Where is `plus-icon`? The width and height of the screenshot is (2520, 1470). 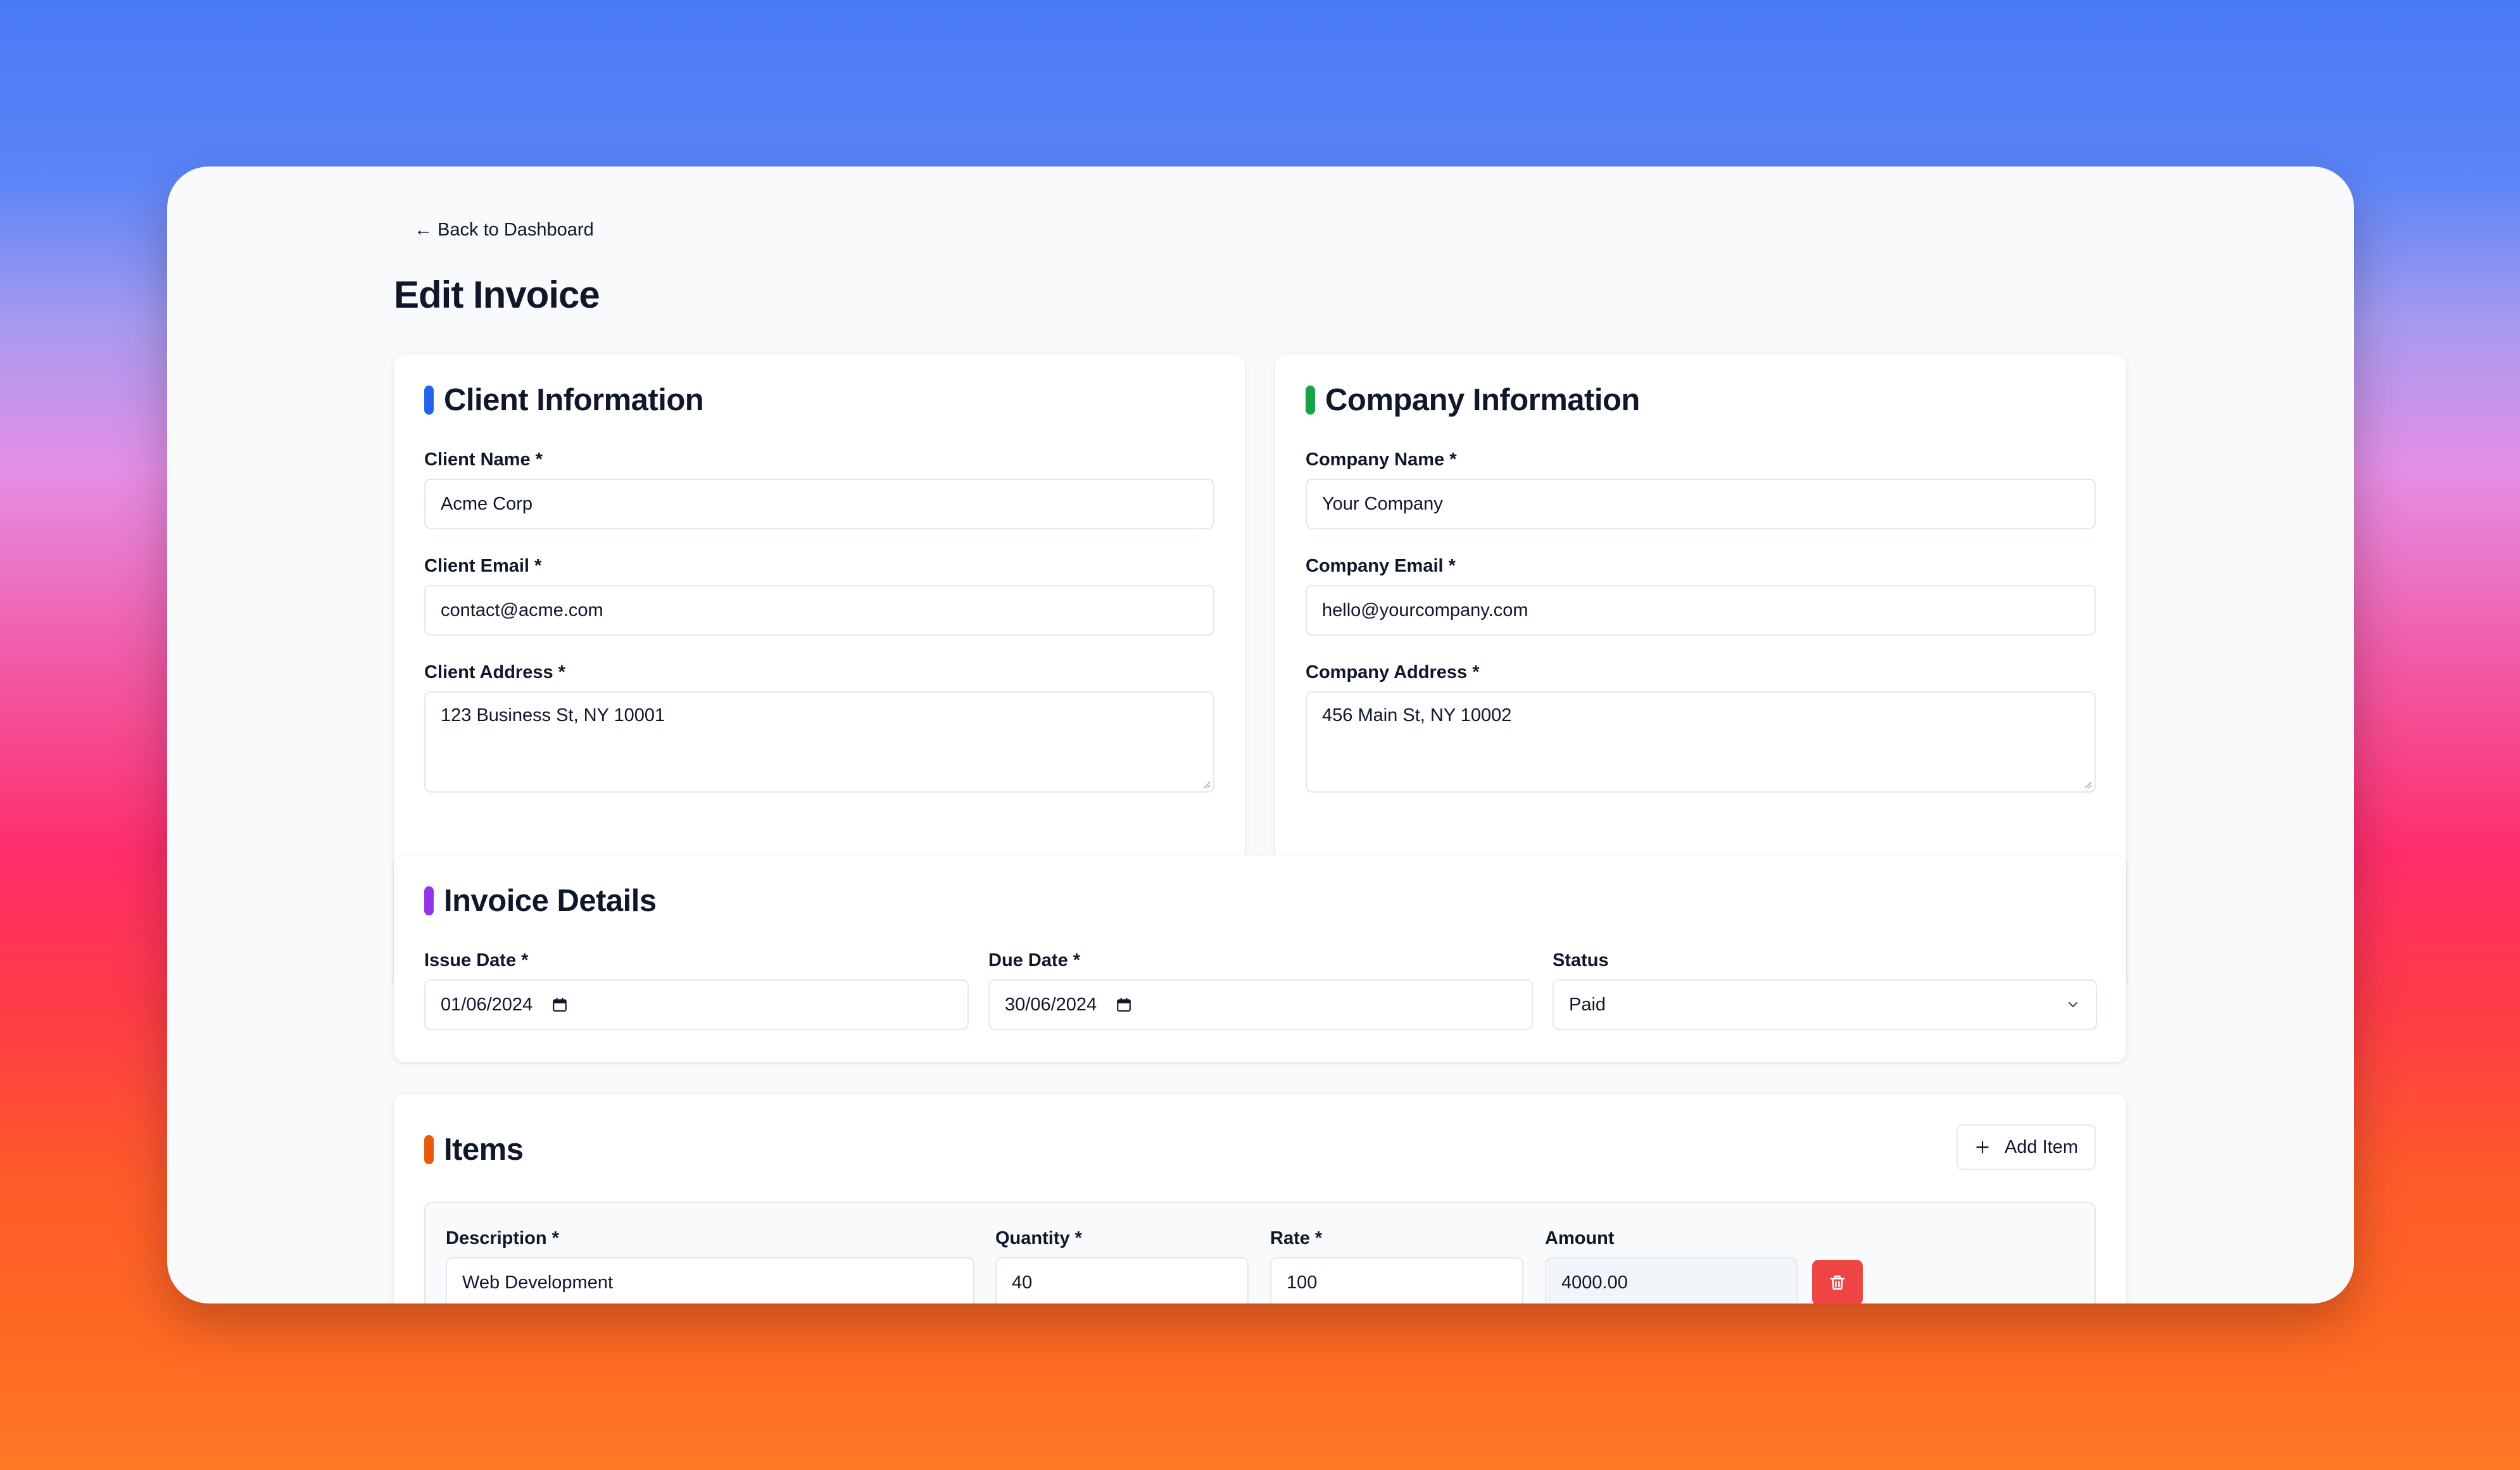 plus-icon is located at coordinates (1982, 1147).